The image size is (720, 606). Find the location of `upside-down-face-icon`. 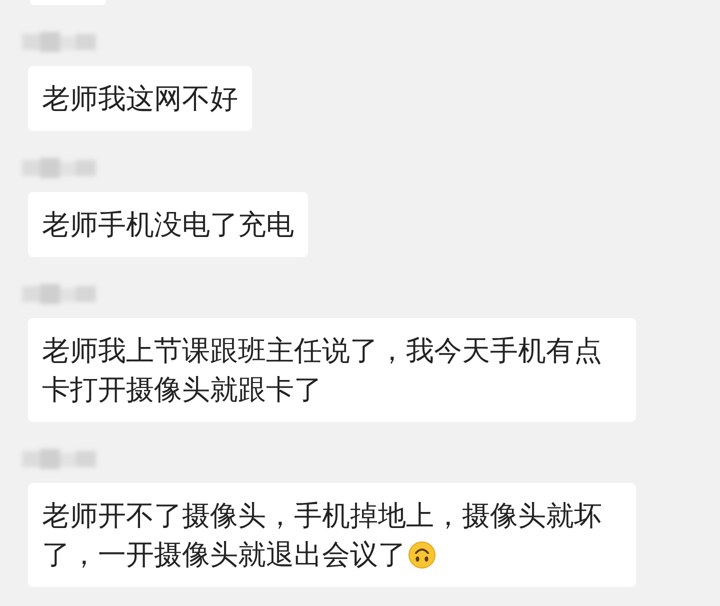

upside-down-face-icon is located at coordinates (422, 555).